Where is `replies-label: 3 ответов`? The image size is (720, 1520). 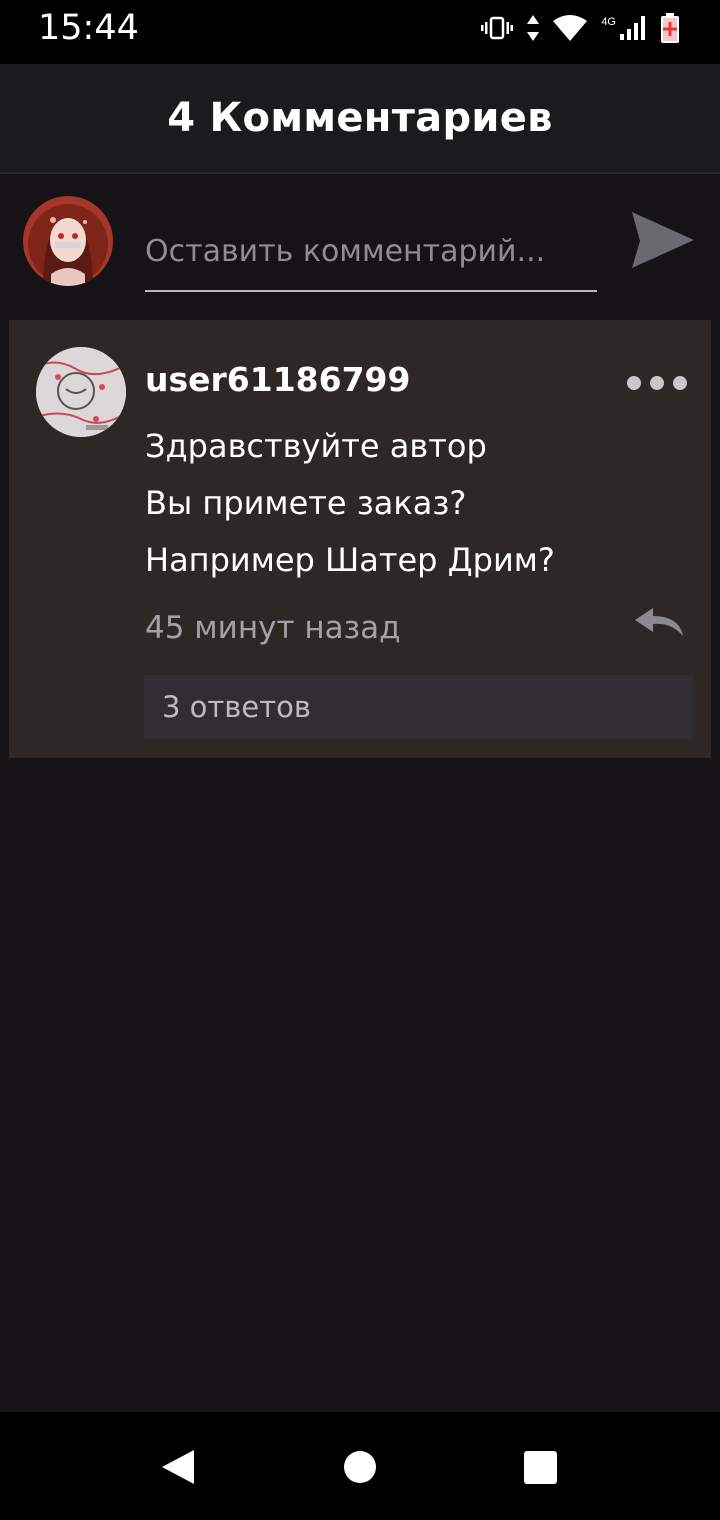
replies-label: 3 ответов is located at coordinates (236, 707).